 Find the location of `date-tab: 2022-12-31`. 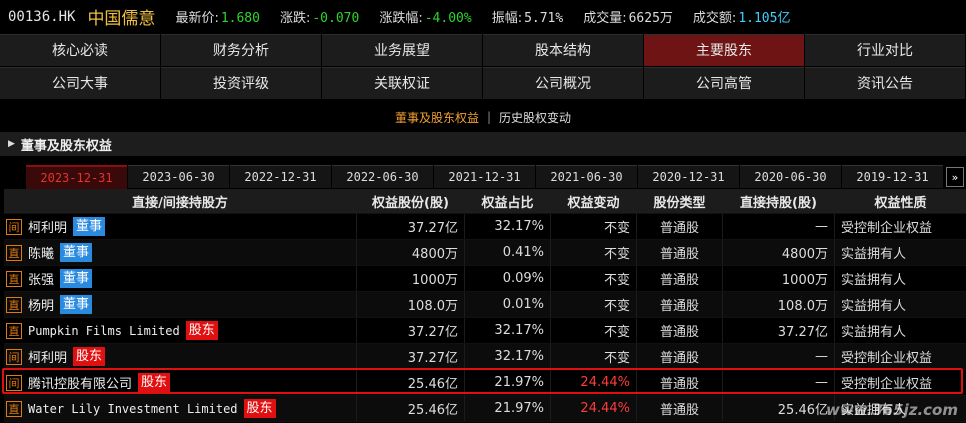

date-tab: 2022-12-31 is located at coordinates (280, 176).